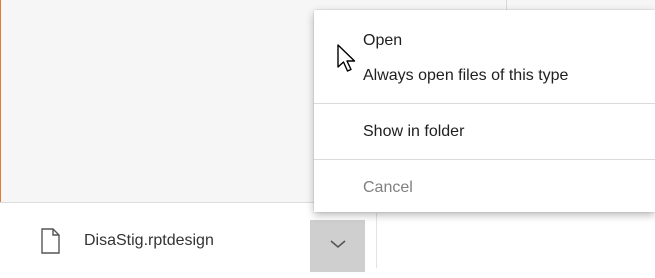 This screenshot has height=278, width=655. Describe the element at coordinates (149, 240) in the screenshot. I see `download-file-name: DisaStig.rptdesign` at that location.